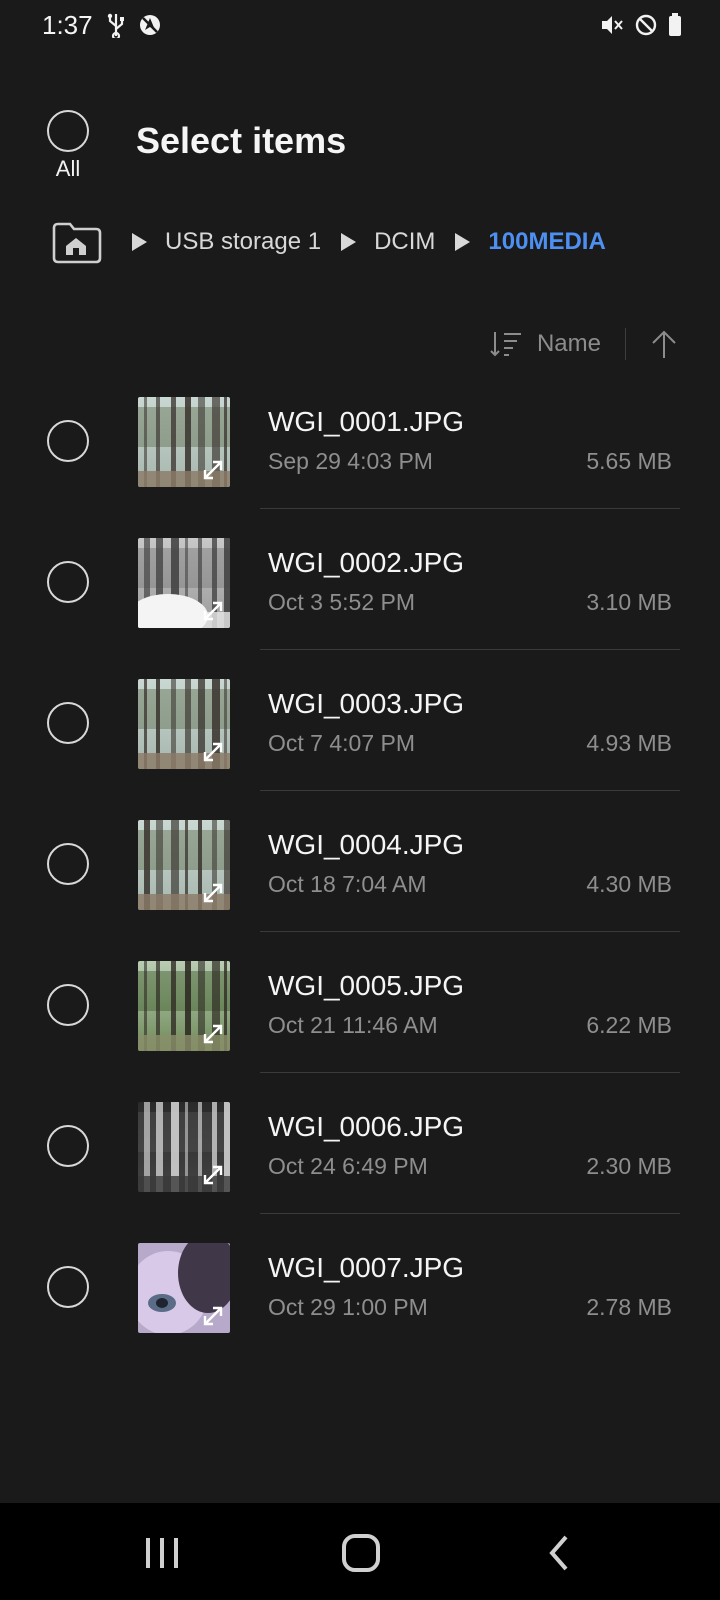 This screenshot has height=1600, width=720. I want to click on sort-icon, so click(506, 344).